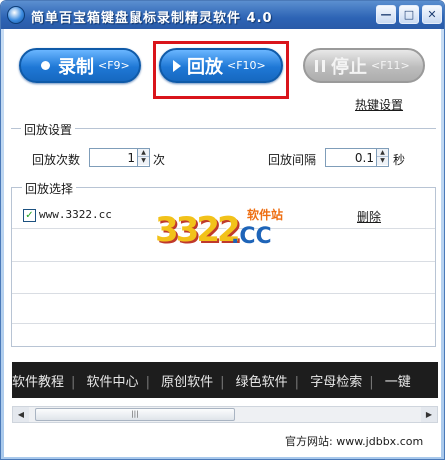 The width and height of the screenshot is (445, 460). I want to click on playback-interval-spin-buttons: ▲ ▼, so click(382, 157).